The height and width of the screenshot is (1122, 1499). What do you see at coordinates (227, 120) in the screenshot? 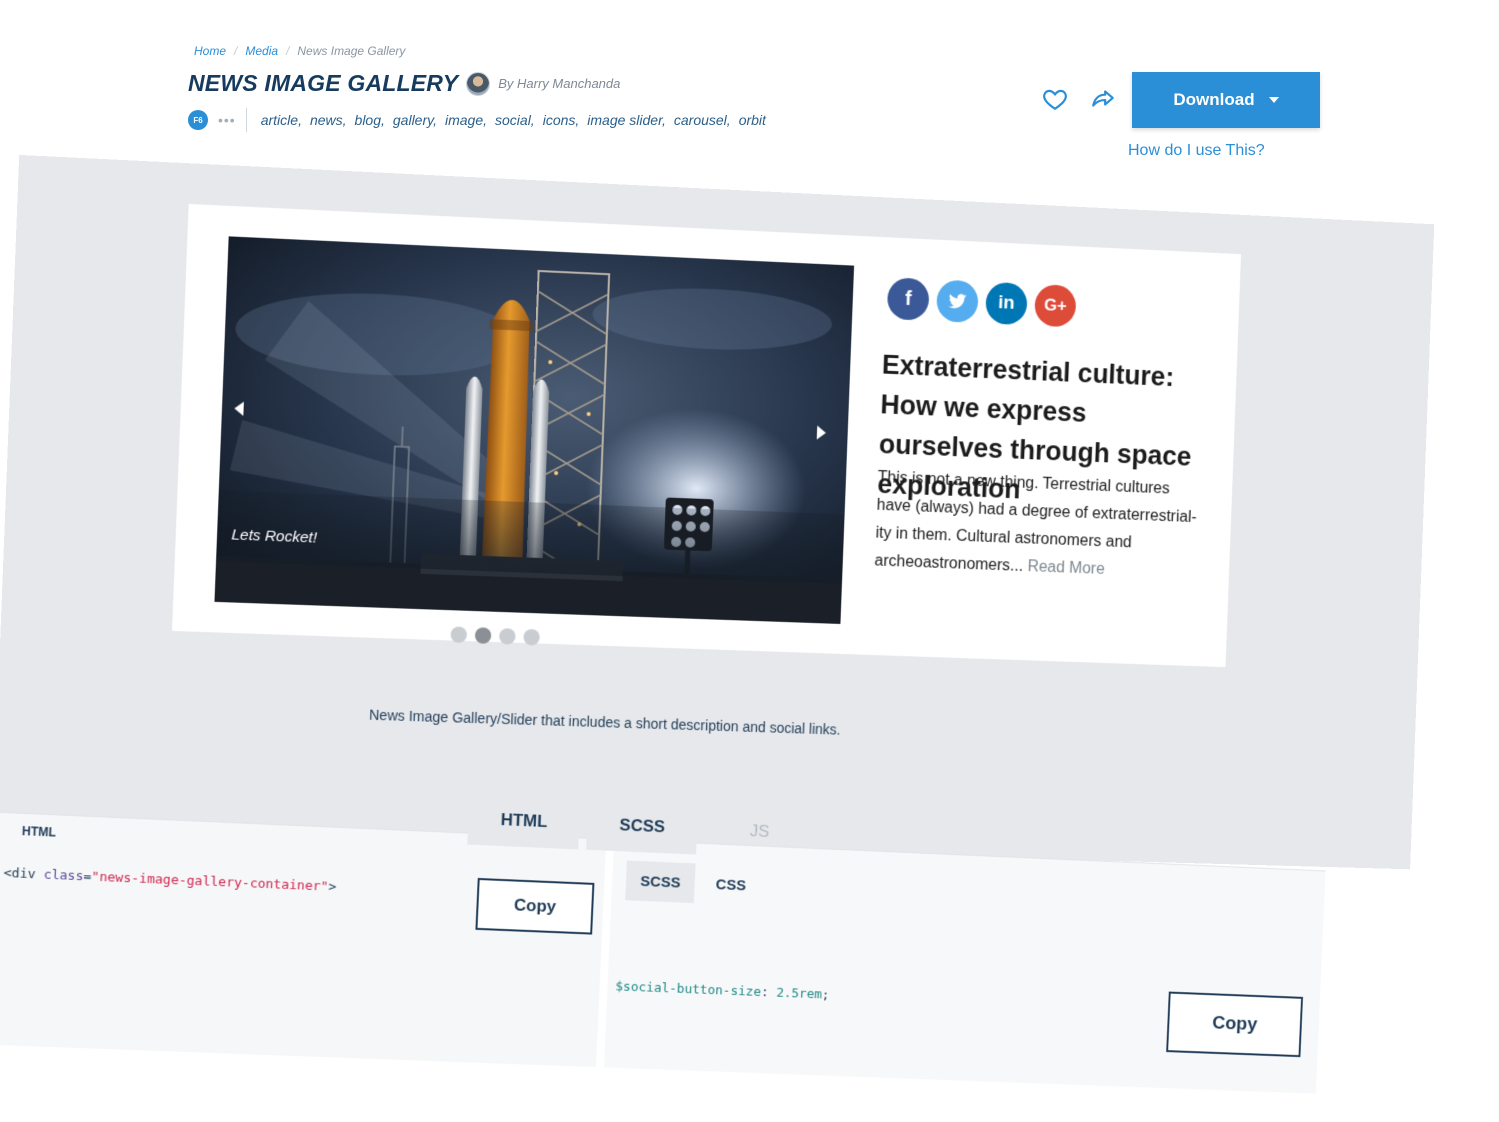
I see `more-dots-icon: •••` at bounding box center [227, 120].